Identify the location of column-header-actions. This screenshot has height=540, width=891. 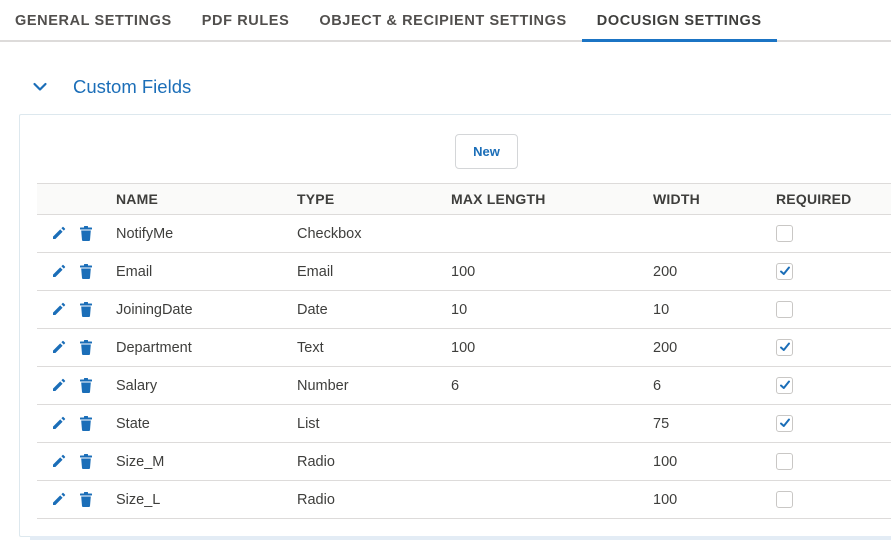
(76, 199).